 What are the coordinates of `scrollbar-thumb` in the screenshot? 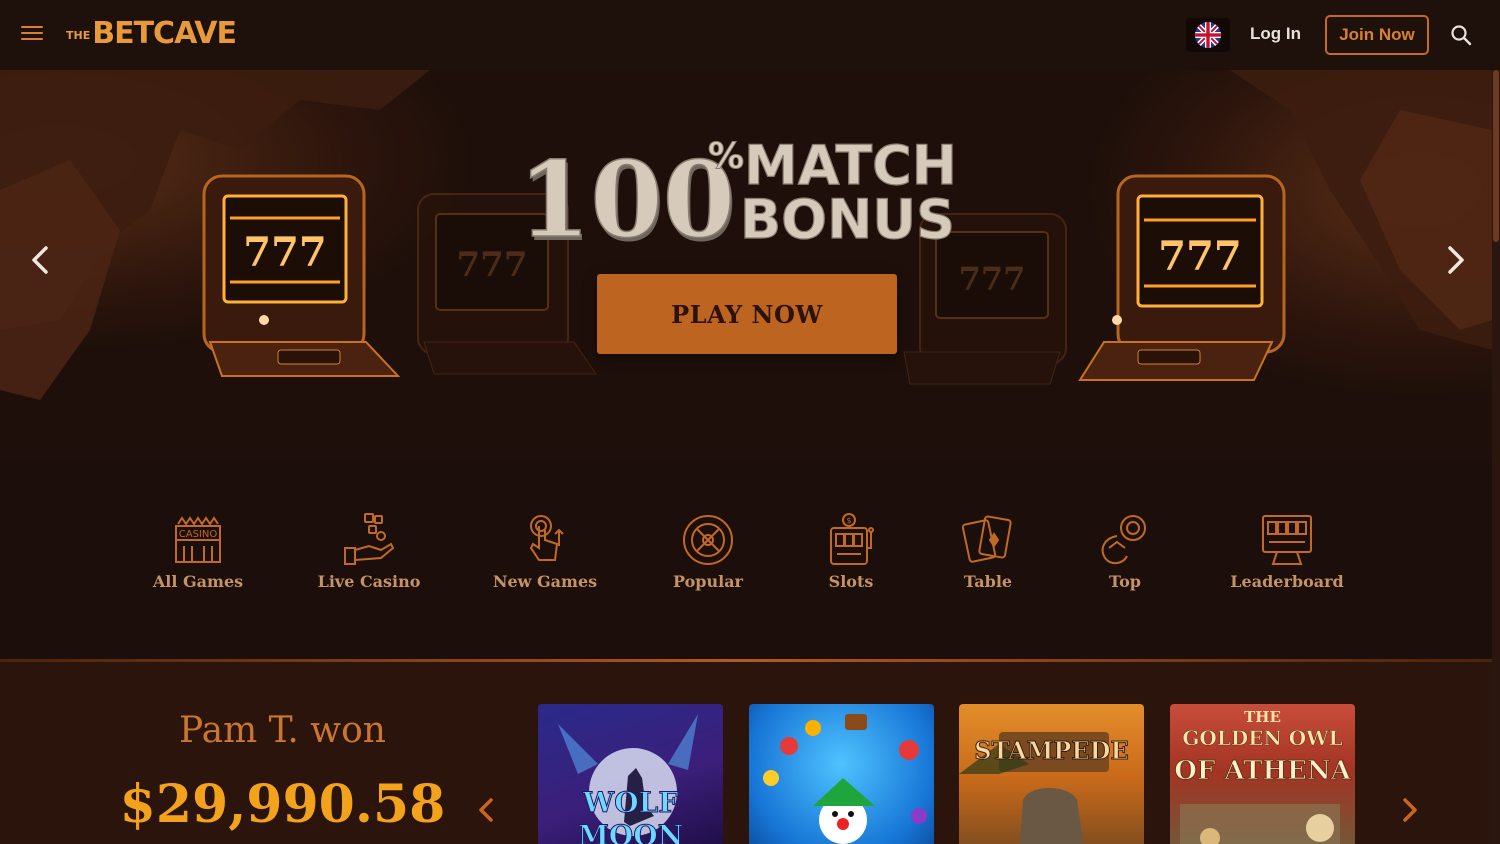 It's located at (1496, 156).